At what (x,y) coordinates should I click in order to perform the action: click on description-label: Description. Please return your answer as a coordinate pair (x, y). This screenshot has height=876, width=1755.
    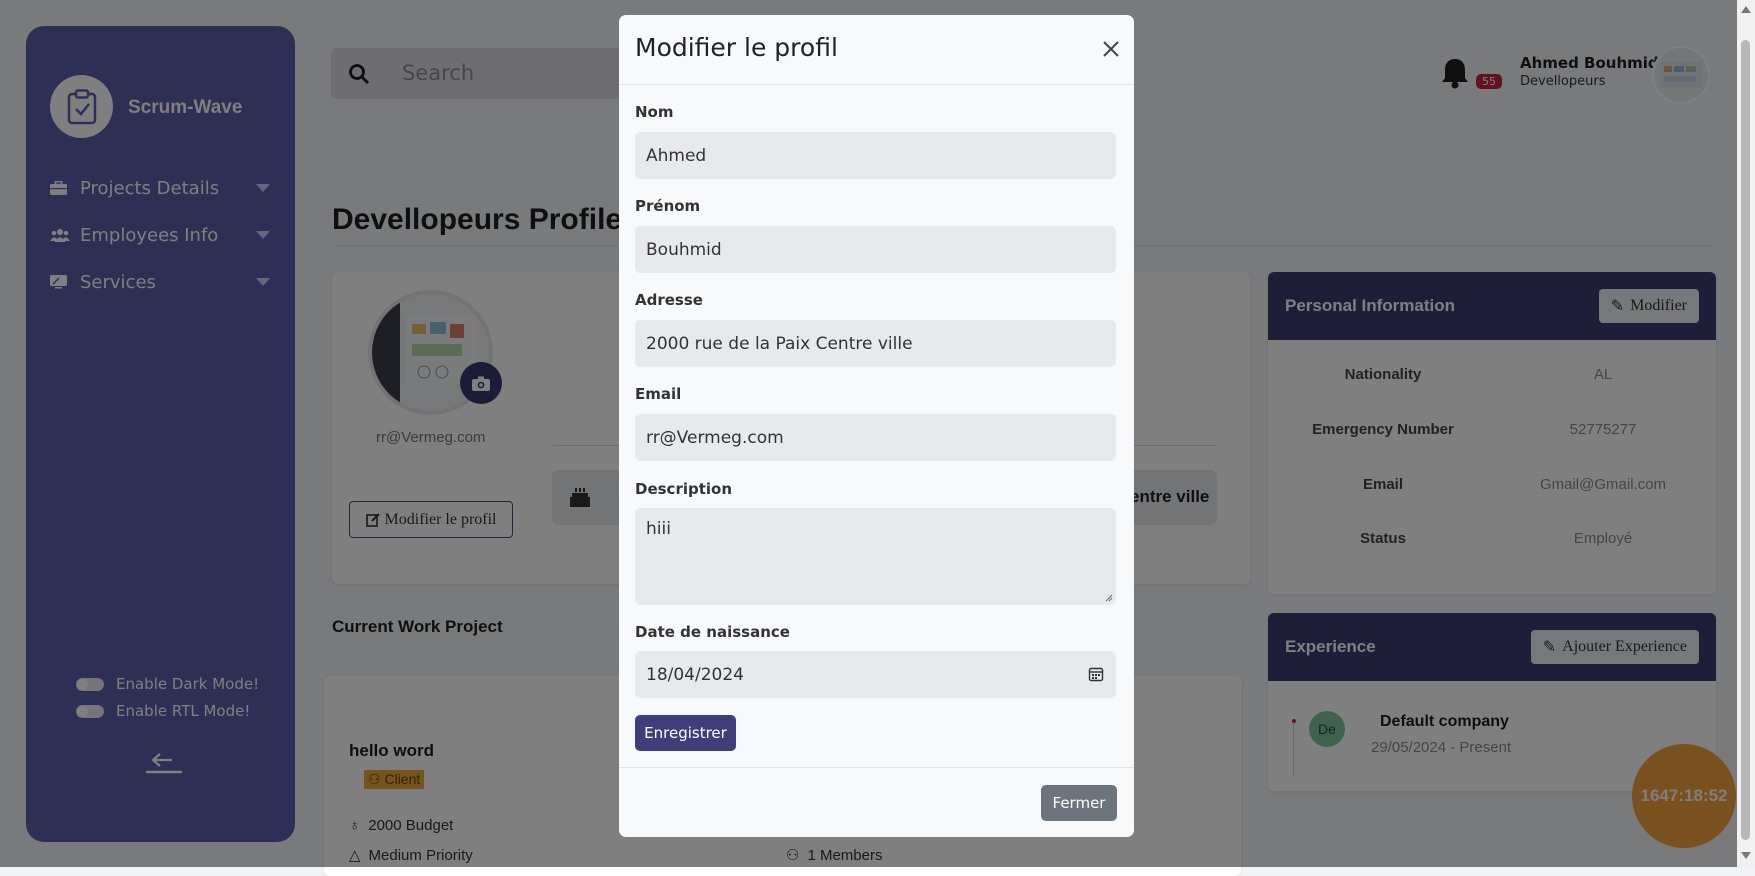
    Looking at the image, I should click on (684, 489).